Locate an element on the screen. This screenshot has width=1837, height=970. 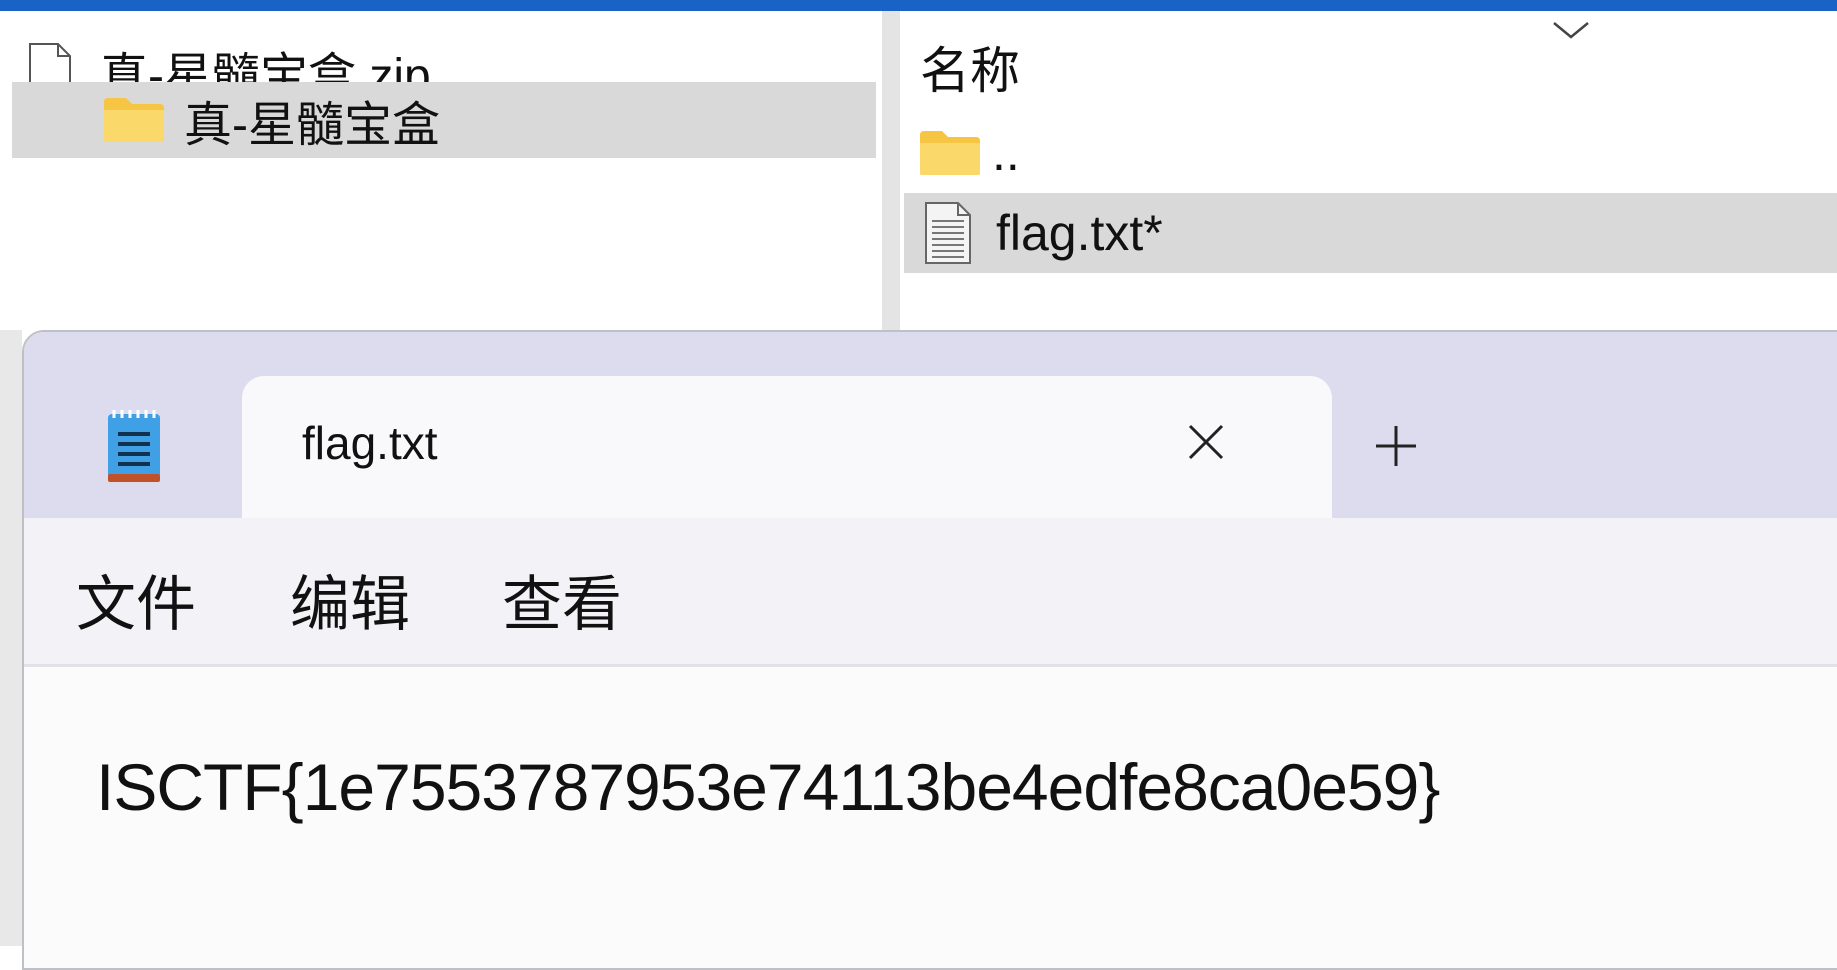
list-item-label: .. is located at coordinates (1006, 153).